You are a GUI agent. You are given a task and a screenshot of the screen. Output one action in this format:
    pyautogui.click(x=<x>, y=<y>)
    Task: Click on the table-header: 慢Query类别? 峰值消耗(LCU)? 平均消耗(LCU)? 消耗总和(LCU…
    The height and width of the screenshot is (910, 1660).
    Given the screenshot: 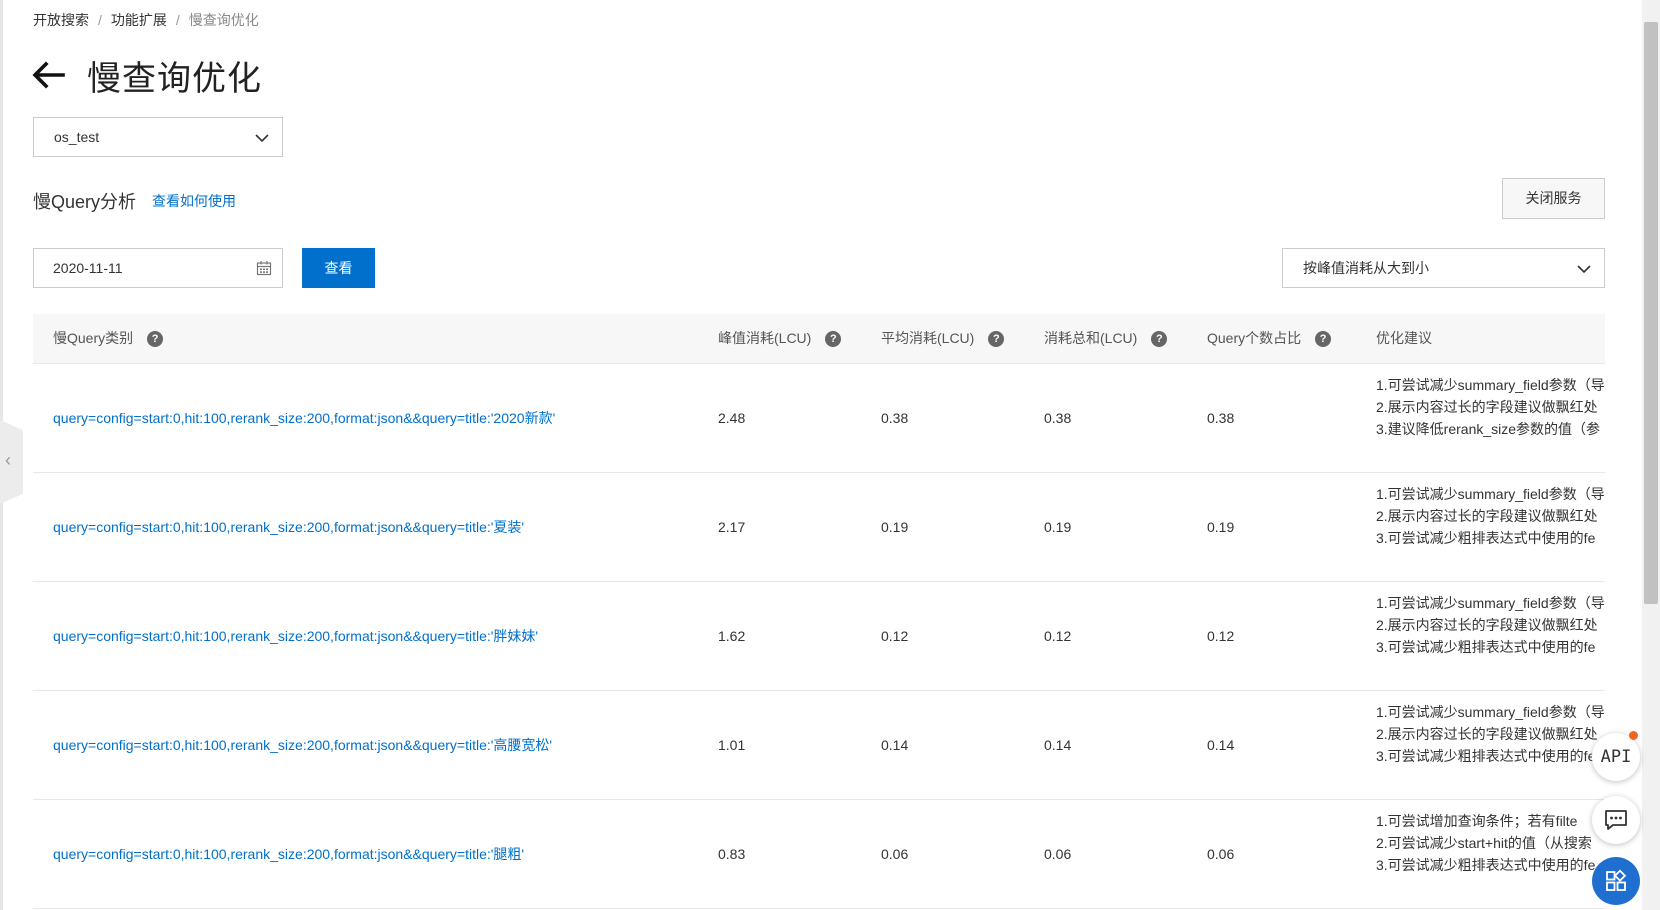 What is the action you would take?
    pyautogui.click(x=819, y=339)
    